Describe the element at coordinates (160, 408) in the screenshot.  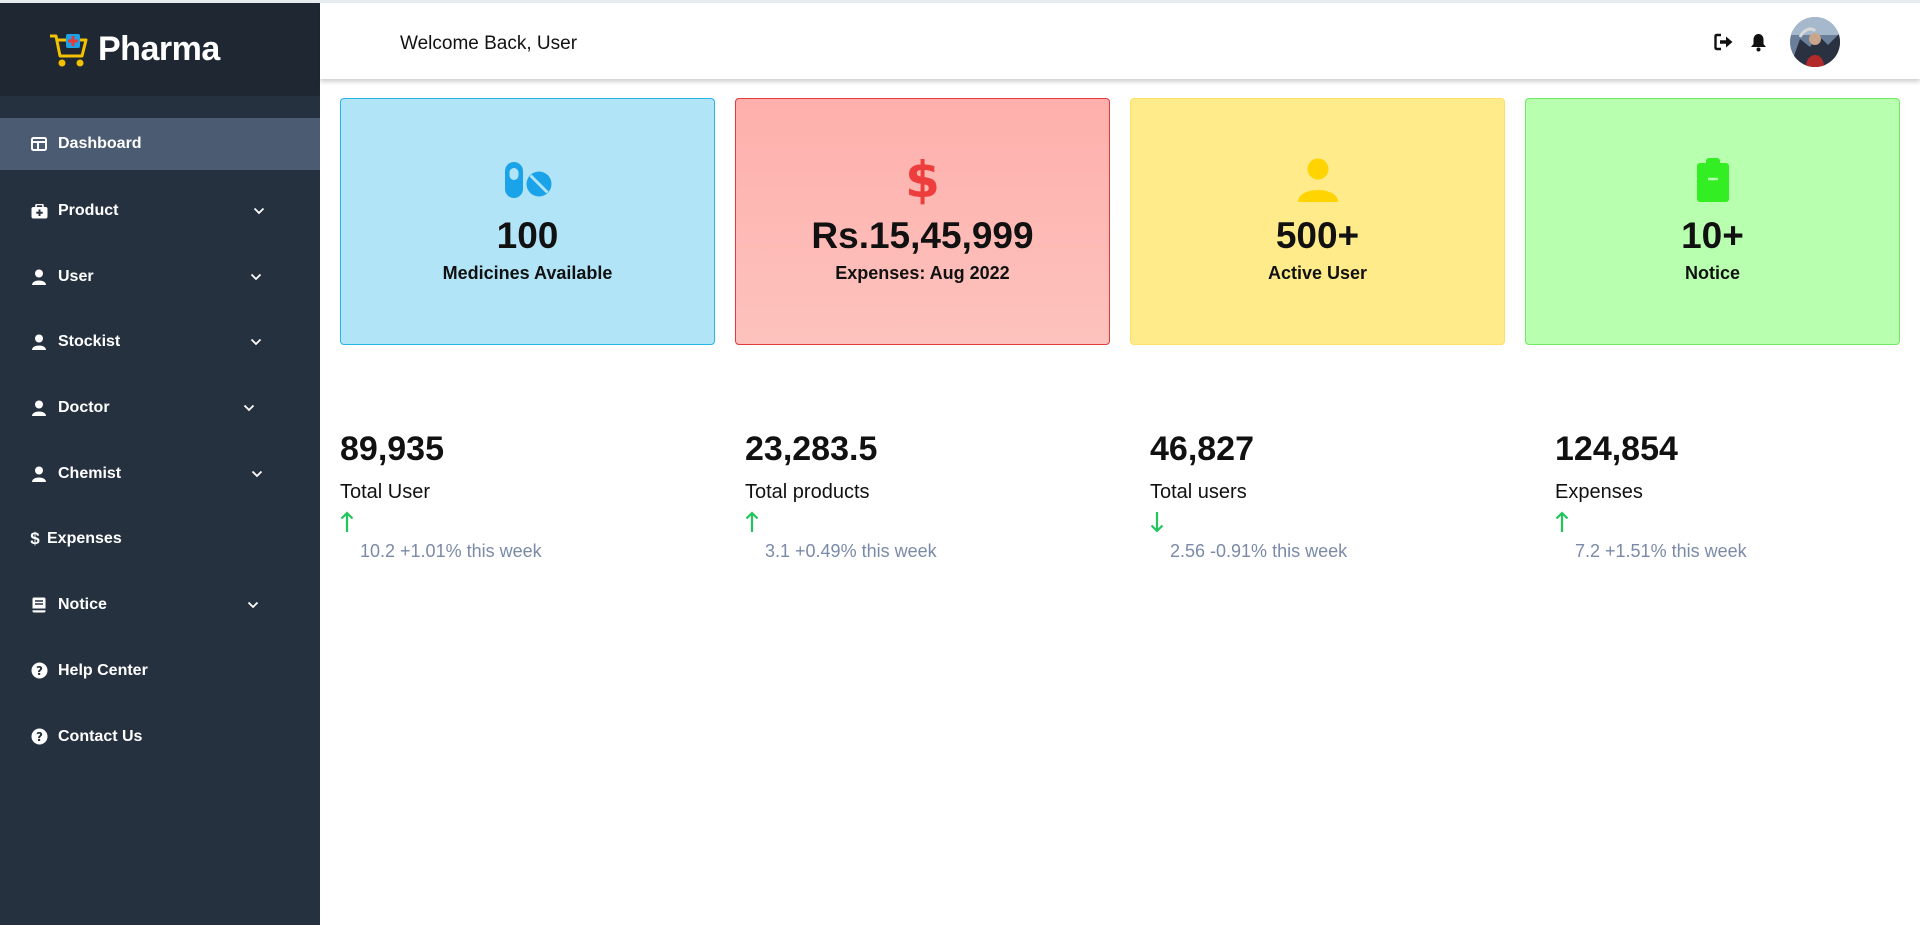
I see `sidebar-item-doctor: Doctor` at that location.